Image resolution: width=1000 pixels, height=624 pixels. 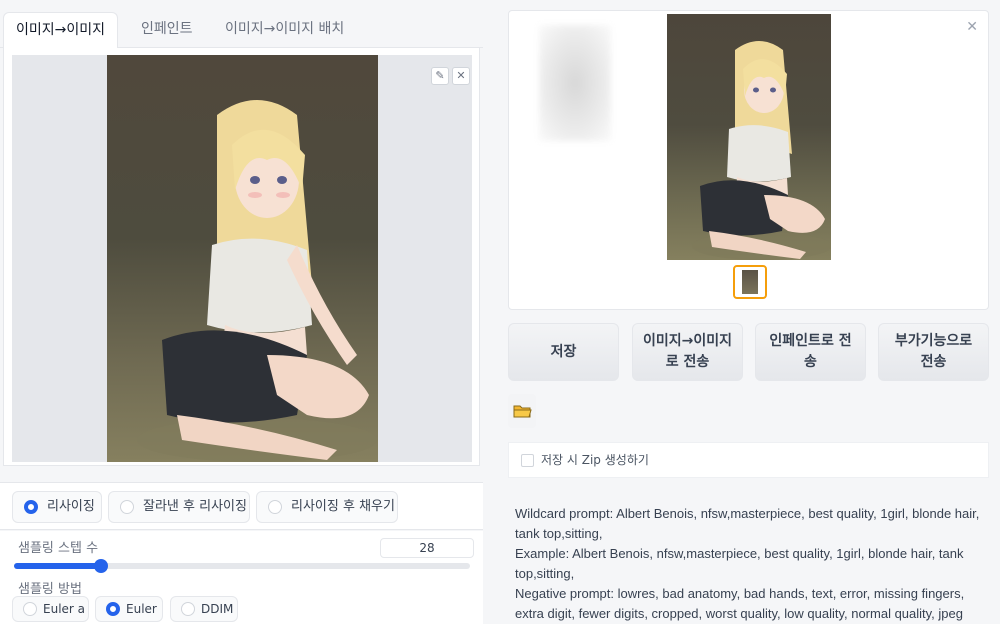 I want to click on send-to-img2img-button: 이미지→이미지로 전송, so click(x=687, y=352).